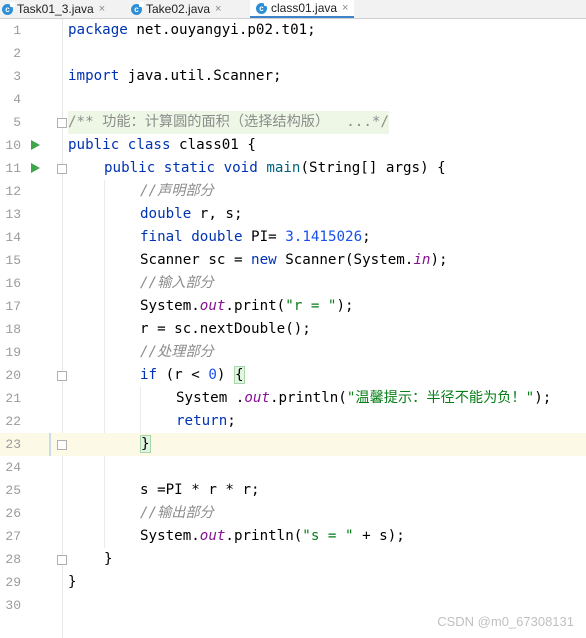 This screenshot has height=638, width=586. I want to click on line-number: 5, so click(17, 122).